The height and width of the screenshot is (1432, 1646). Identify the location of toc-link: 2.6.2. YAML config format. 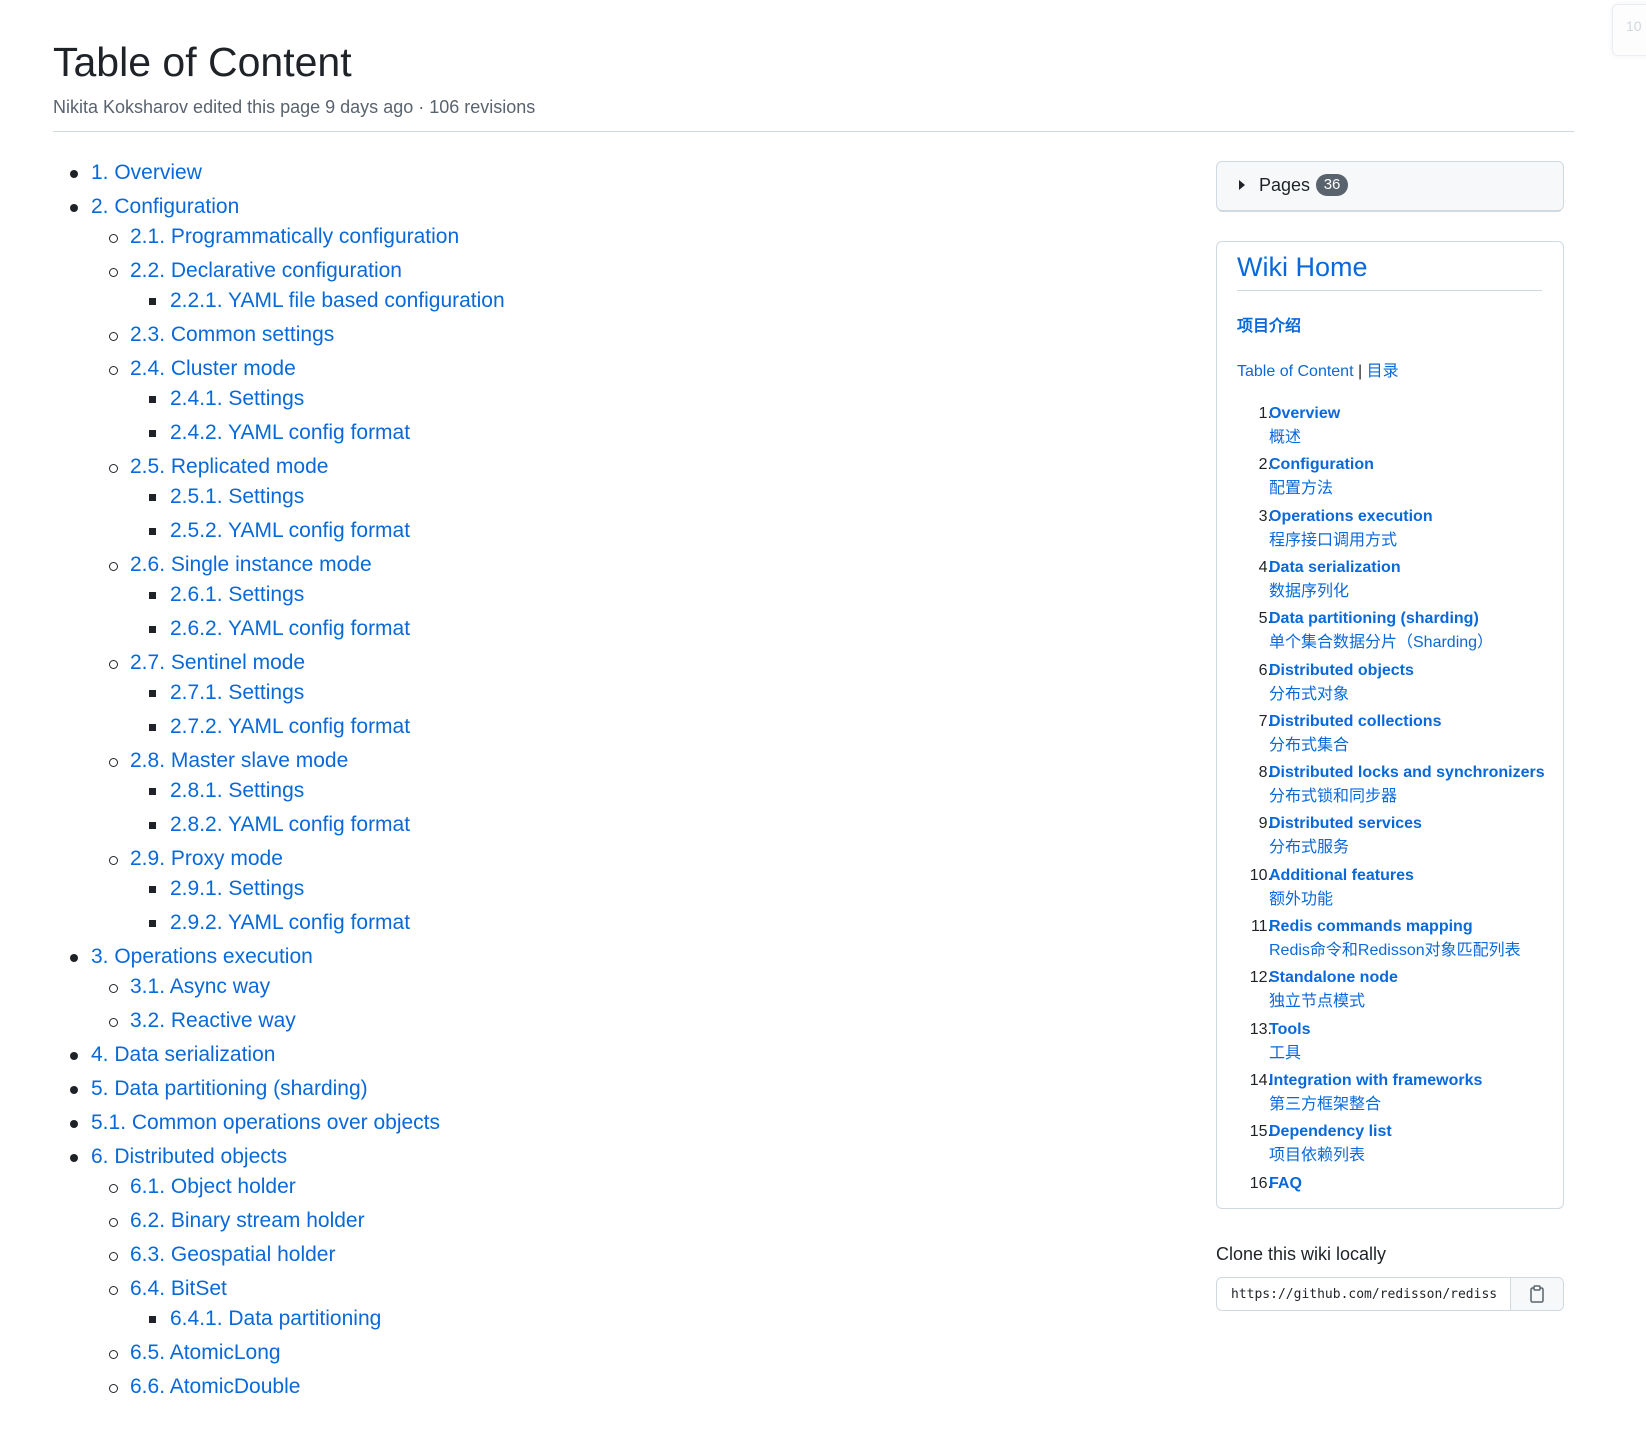
(290, 629).